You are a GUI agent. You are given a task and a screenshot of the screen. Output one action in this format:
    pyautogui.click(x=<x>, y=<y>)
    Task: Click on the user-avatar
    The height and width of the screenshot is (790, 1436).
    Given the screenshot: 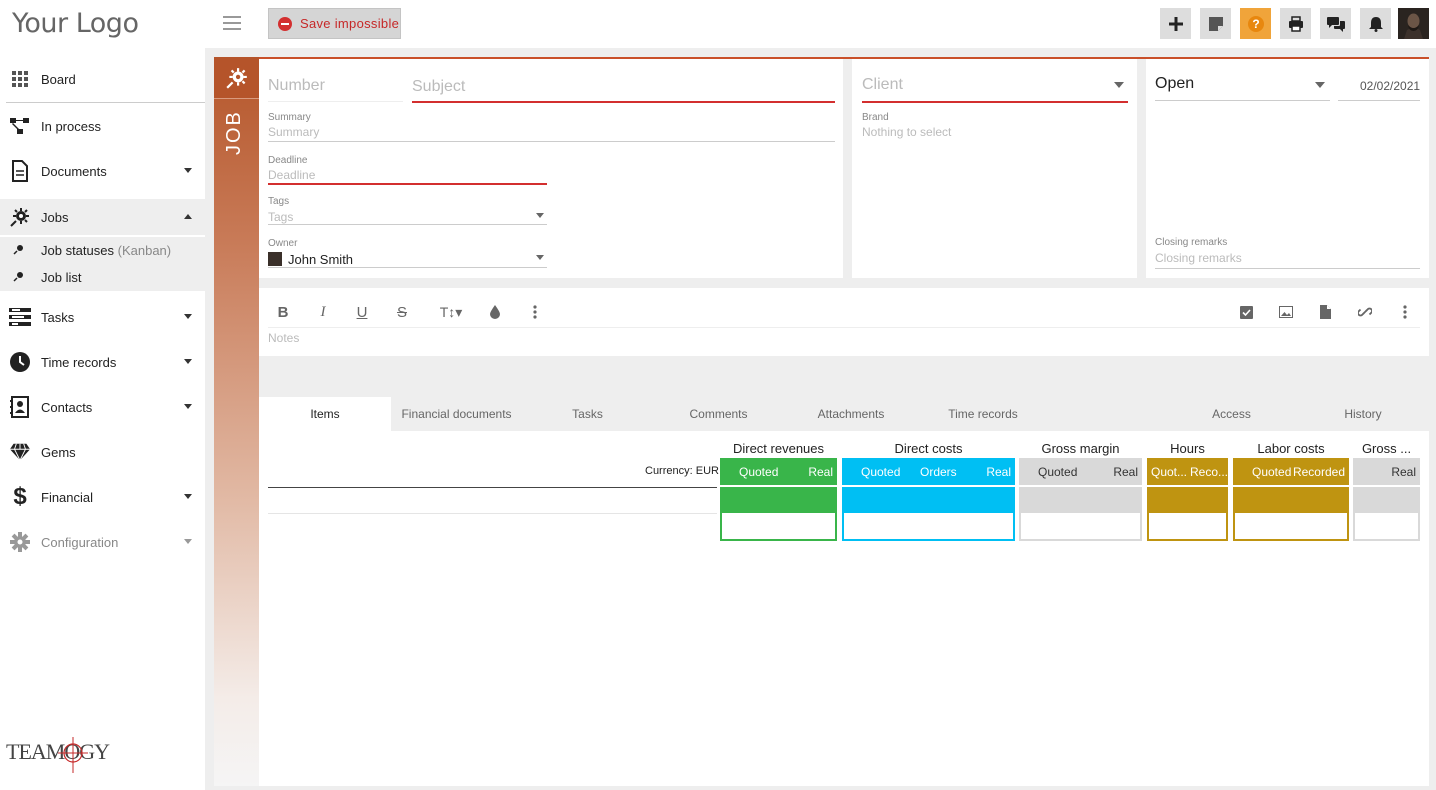 What is the action you would take?
    pyautogui.click(x=1413, y=23)
    